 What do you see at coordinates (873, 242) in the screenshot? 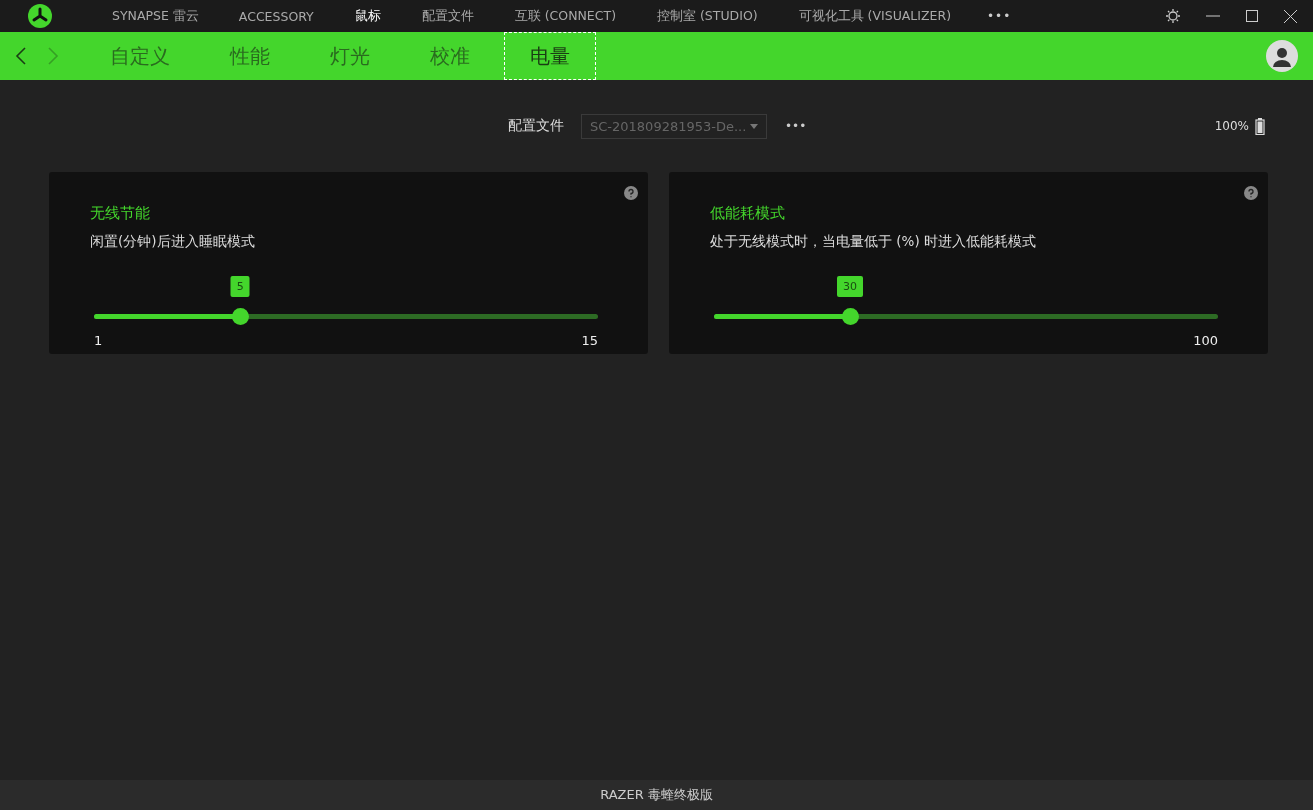
I see `card-description: 处于无线模式时，当电量低于 (%) 时进入低能耗模式` at bounding box center [873, 242].